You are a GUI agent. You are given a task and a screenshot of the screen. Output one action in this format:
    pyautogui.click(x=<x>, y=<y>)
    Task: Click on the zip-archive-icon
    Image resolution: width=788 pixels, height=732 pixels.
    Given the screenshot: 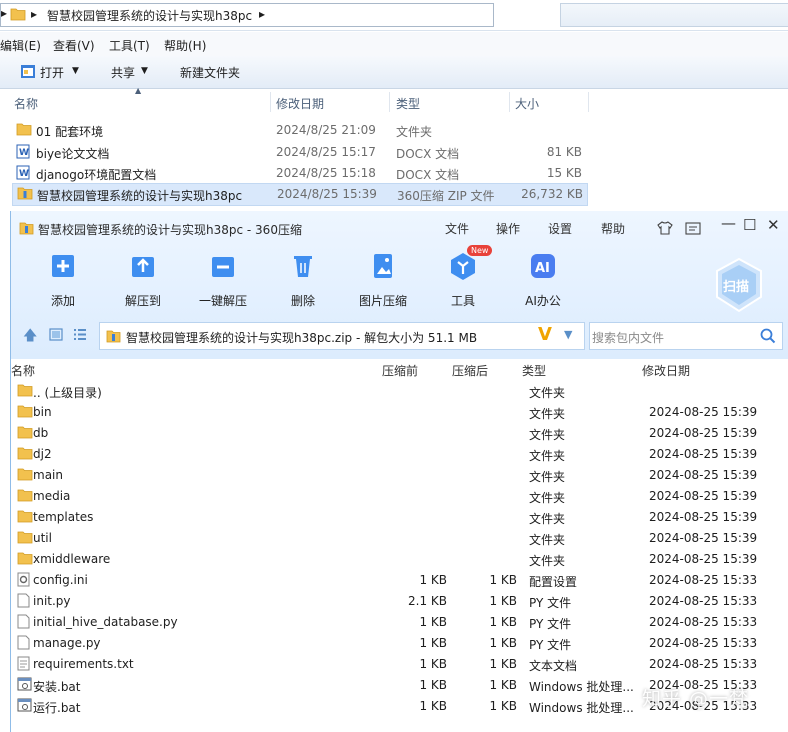 What is the action you would take?
    pyautogui.click(x=113, y=336)
    